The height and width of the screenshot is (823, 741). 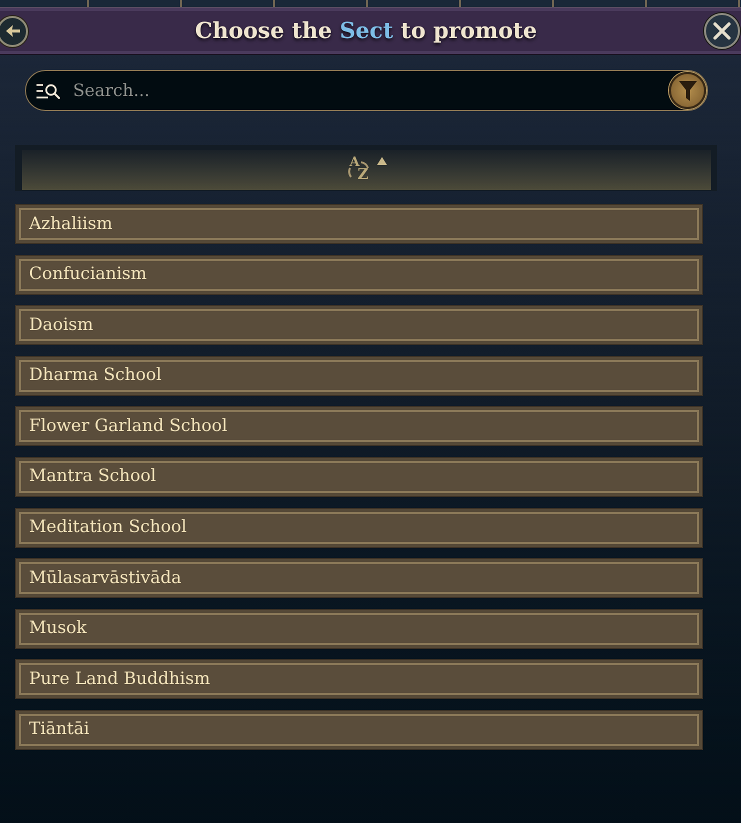 I want to click on sect-list-item: Mantra School, so click(x=359, y=476).